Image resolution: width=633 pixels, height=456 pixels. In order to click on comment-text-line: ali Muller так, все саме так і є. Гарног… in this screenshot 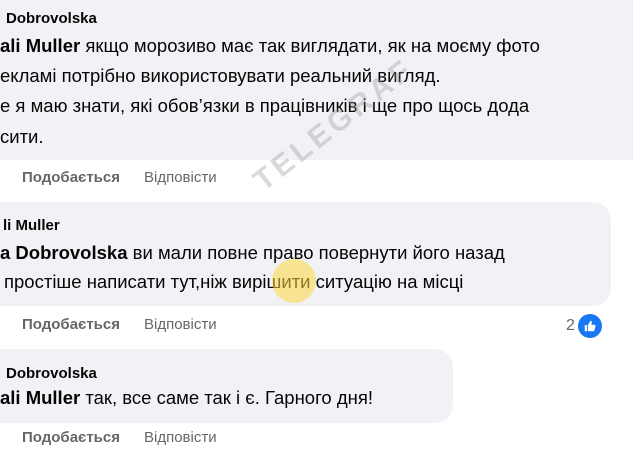, I will do `click(186, 398)`.